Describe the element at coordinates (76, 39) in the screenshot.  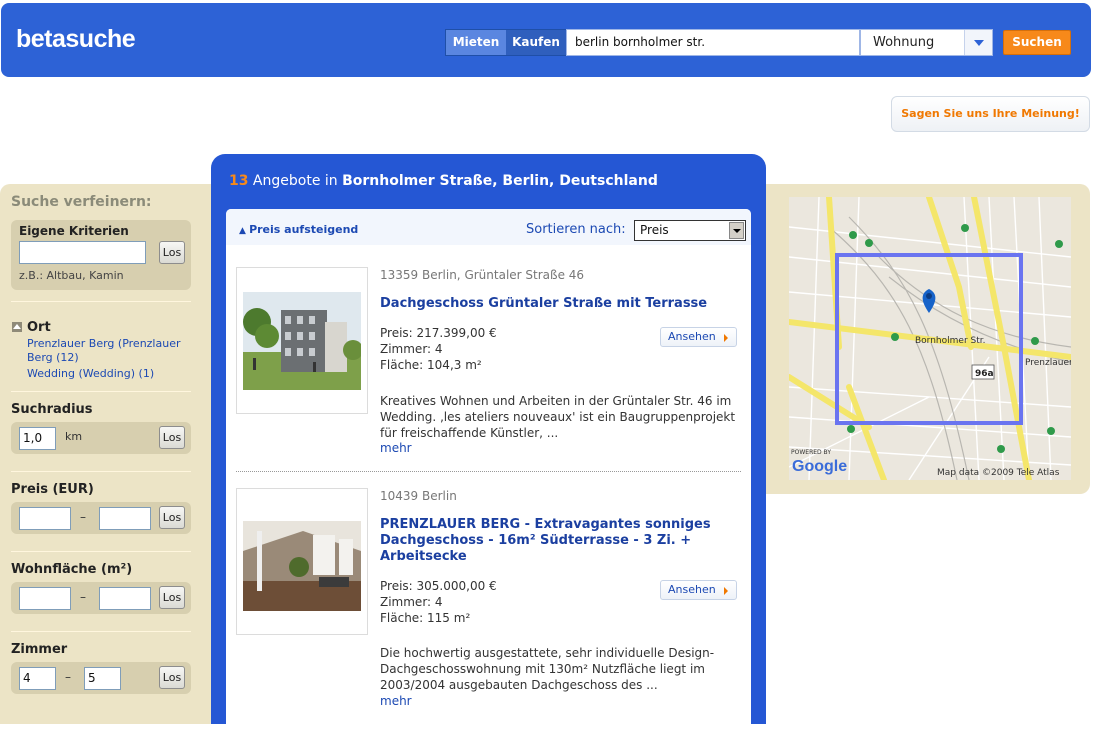
I see `site-logo: betasuche` at that location.